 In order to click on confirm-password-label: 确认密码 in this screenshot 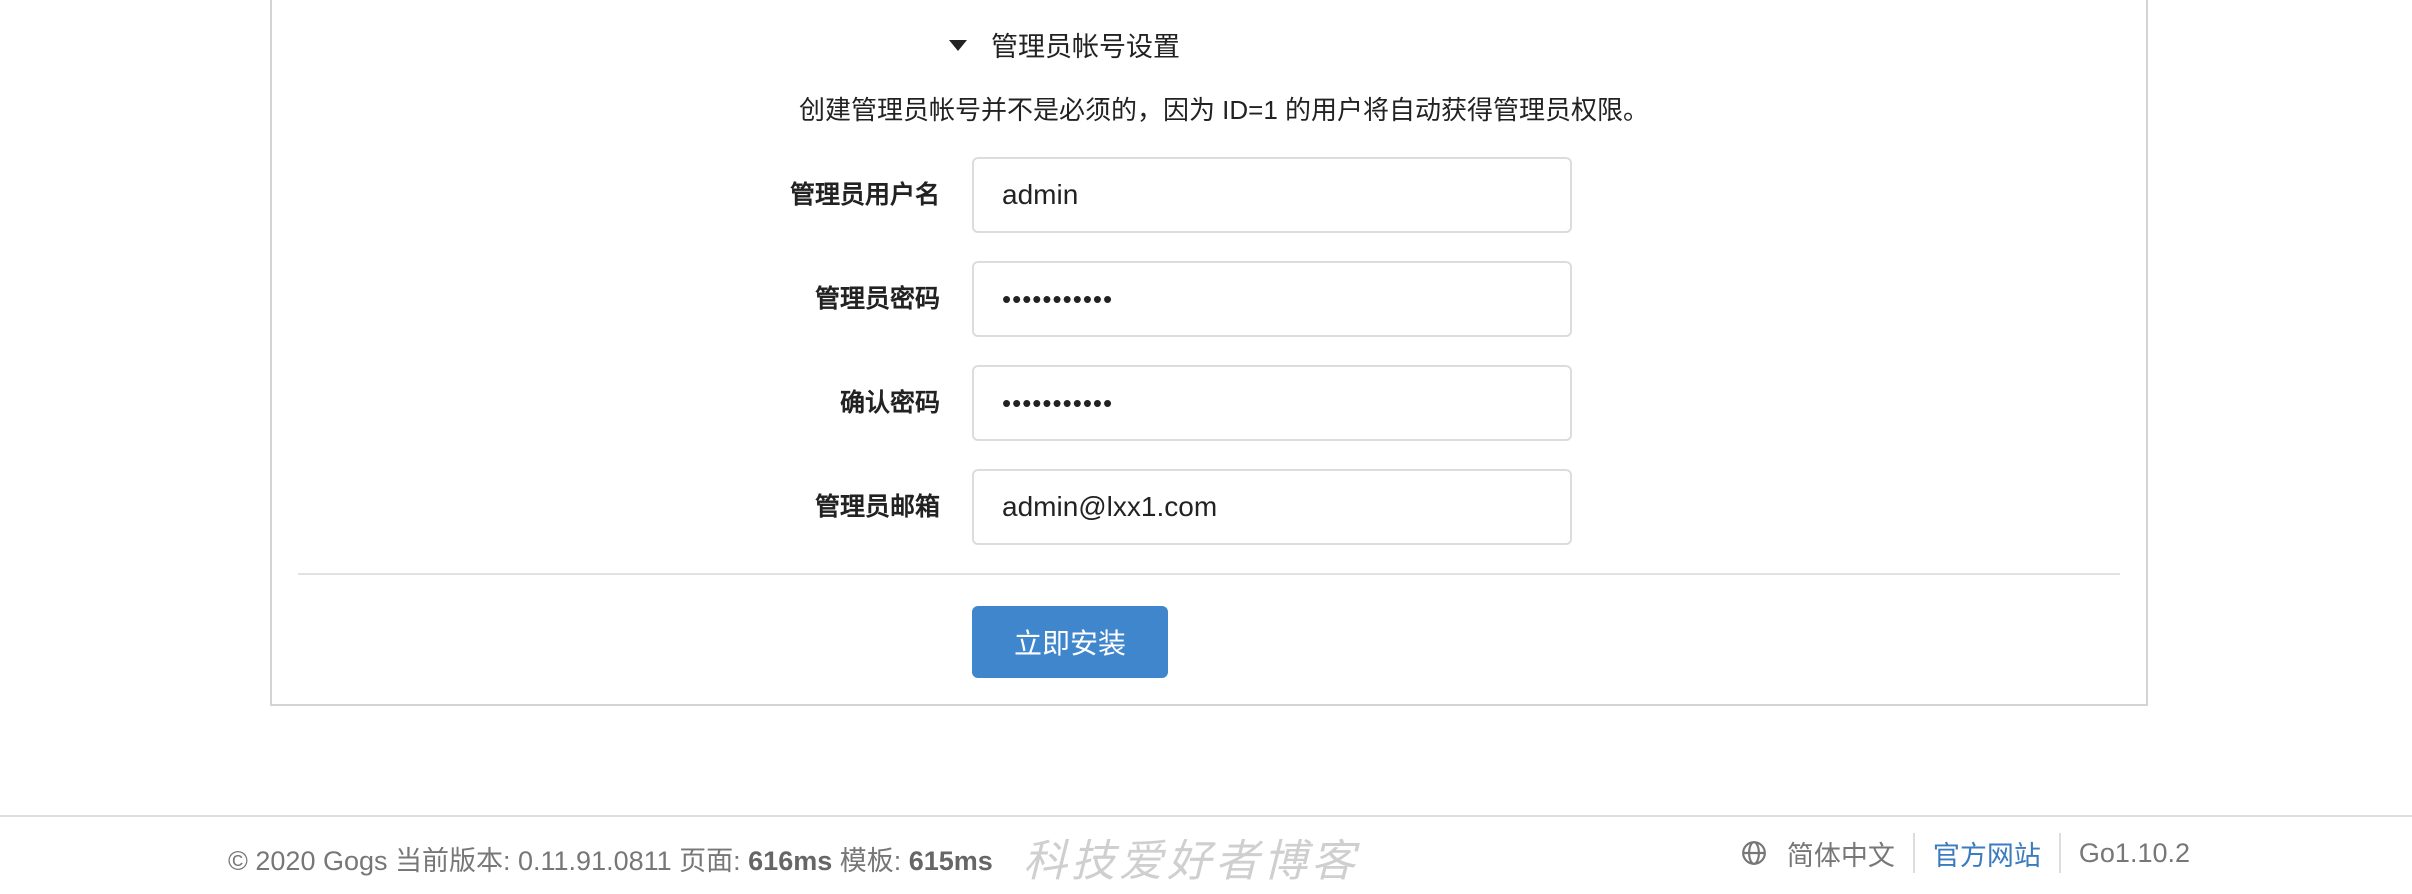, I will do `click(889, 403)`.